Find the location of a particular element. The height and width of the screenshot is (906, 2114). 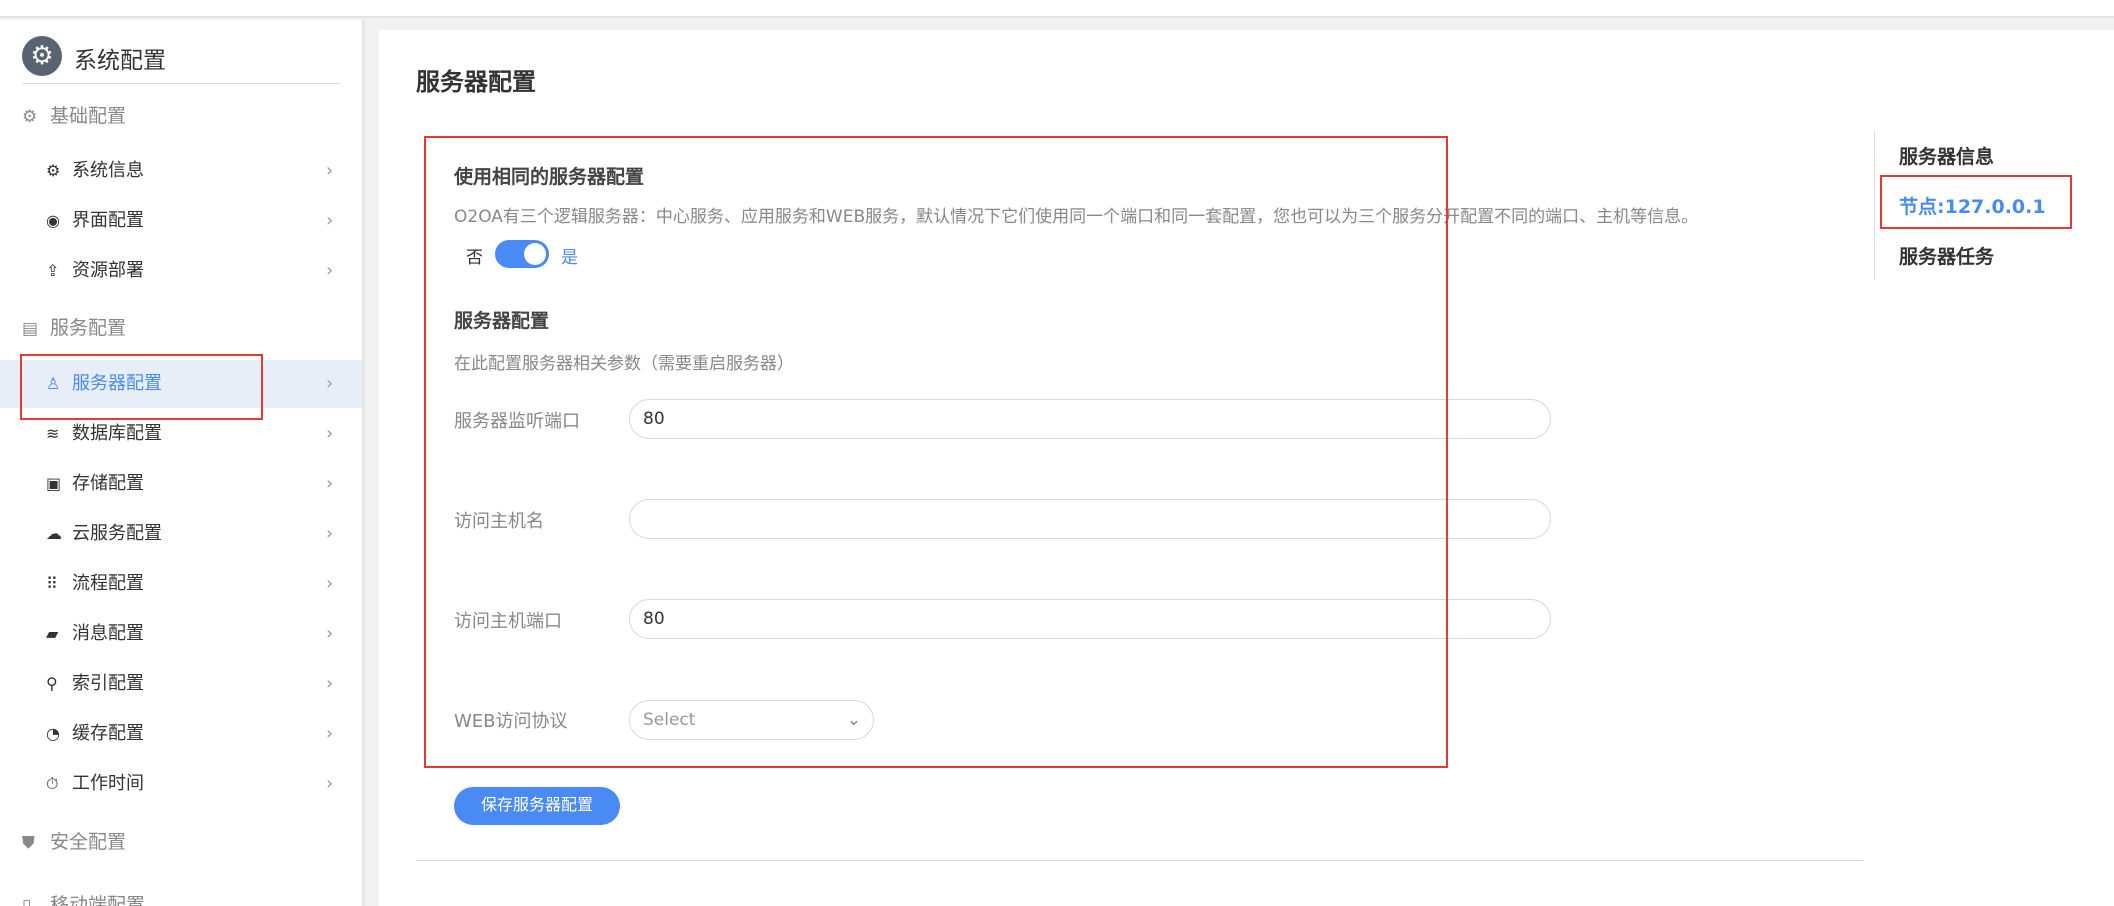

shield-icon: ⛊ is located at coordinates (28, 843).